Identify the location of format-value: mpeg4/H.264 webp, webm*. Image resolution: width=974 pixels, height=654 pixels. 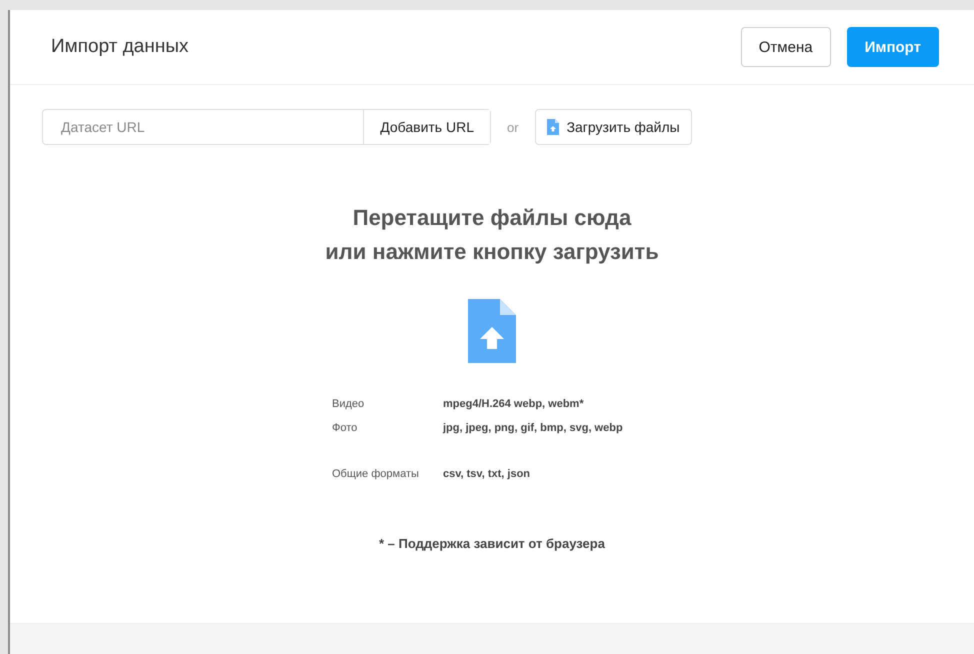
(514, 404).